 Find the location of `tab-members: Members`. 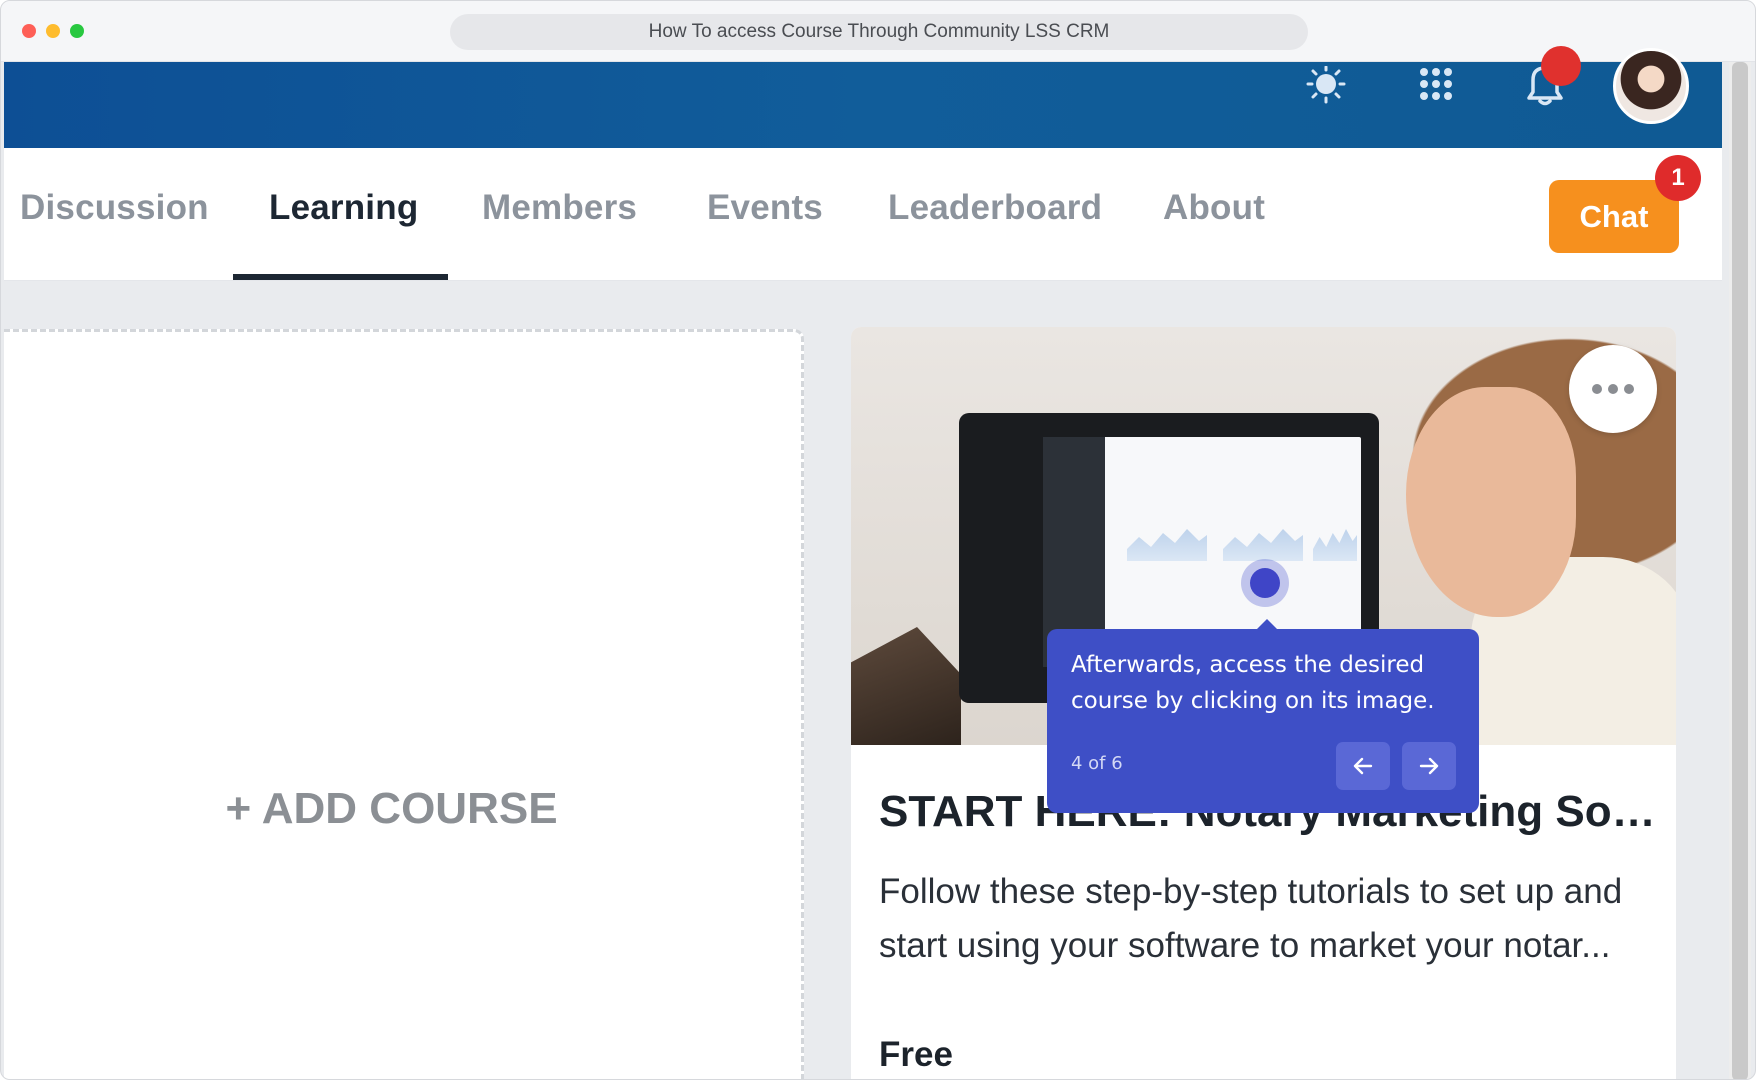

tab-members: Members is located at coordinates (559, 208).